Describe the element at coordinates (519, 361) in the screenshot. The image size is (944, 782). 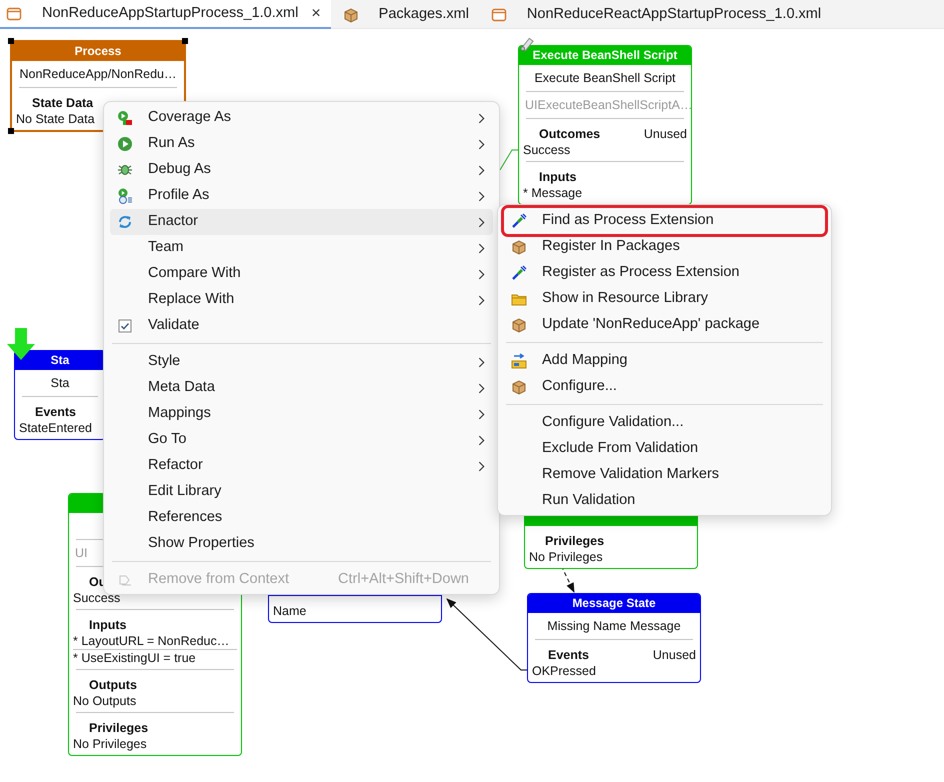
I see `mapping-icon` at that location.